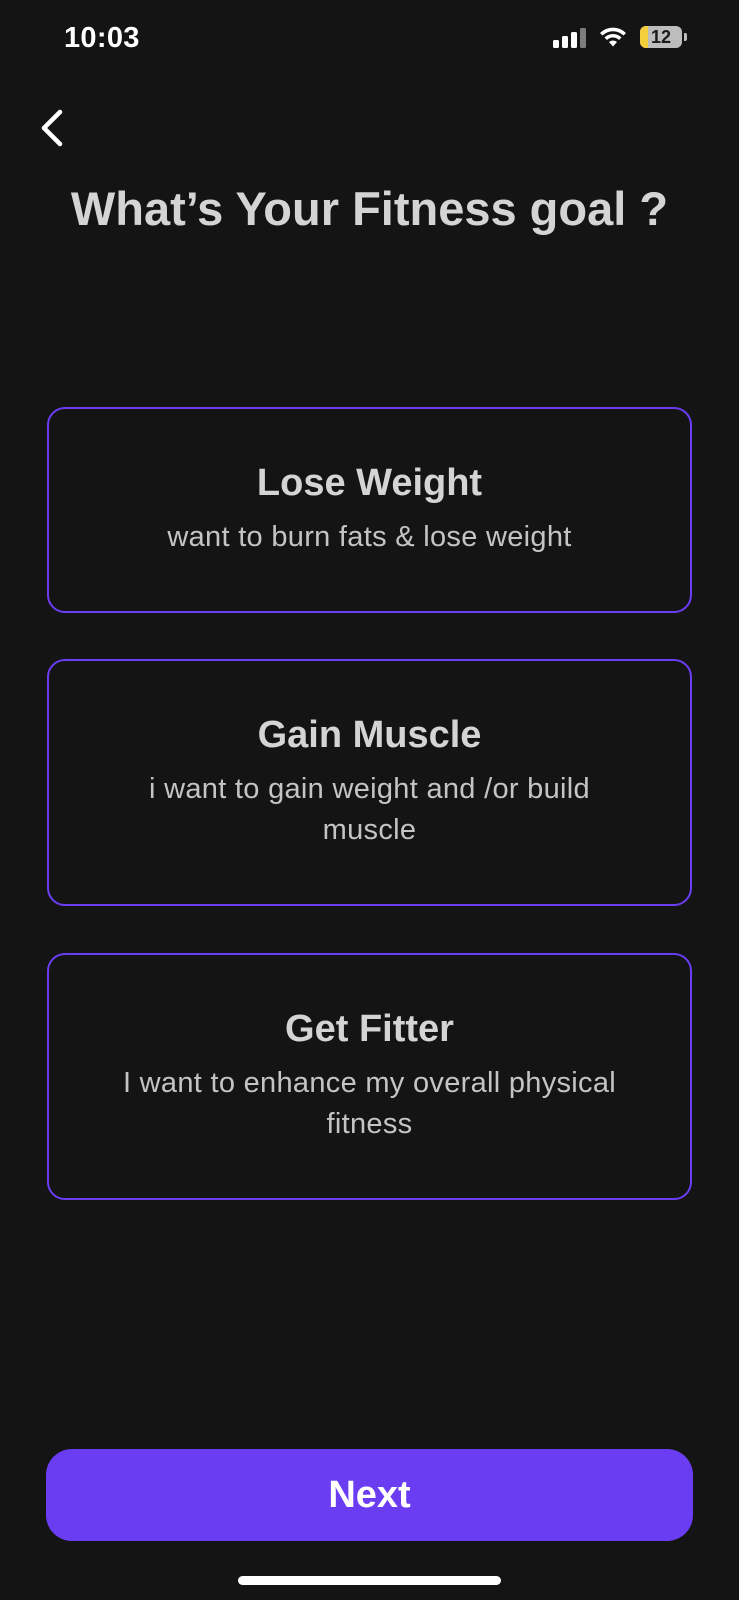  Describe the element at coordinates (613, 37) in the screenshot. I see `wifi-icon` at that location.